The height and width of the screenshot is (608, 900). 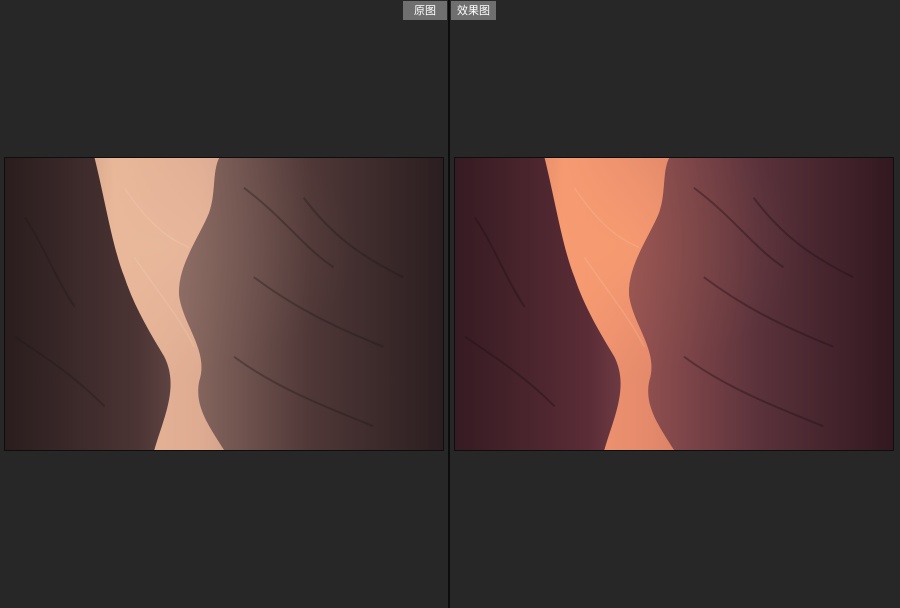 What do you see at coordinates (425, 10) in the screenshot?
I see `tab-original: 原图` at bounding box center [425, 10].